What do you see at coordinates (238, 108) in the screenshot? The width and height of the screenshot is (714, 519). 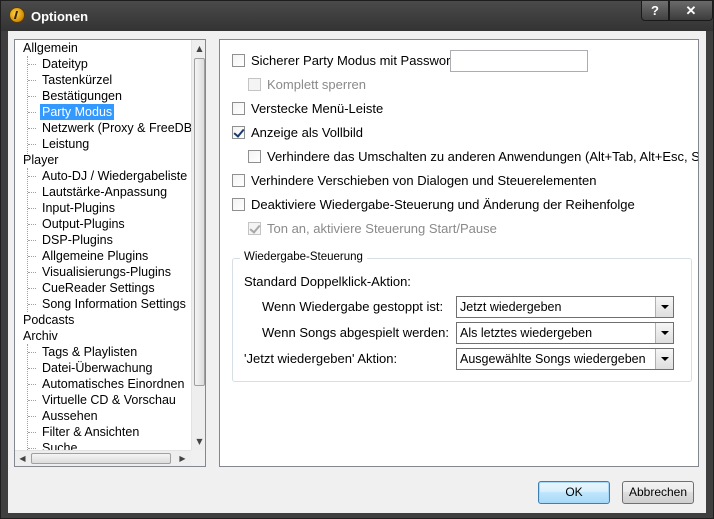 I see `hide-menu-bar-checkbox` at bounding box center [238, 108].